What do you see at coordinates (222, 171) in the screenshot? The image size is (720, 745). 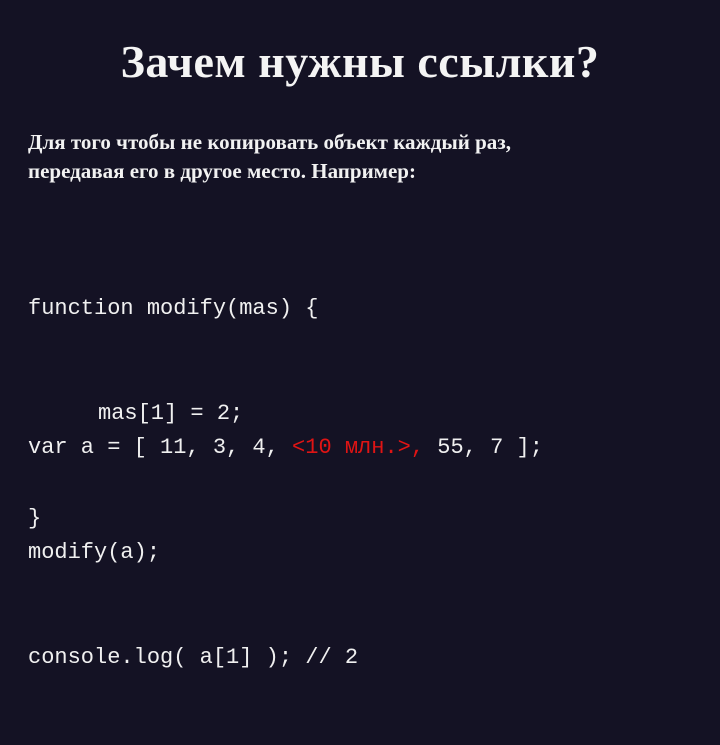 I see `intro-line: передавая его в другое место. Например:` at bounding box center [222, 171].